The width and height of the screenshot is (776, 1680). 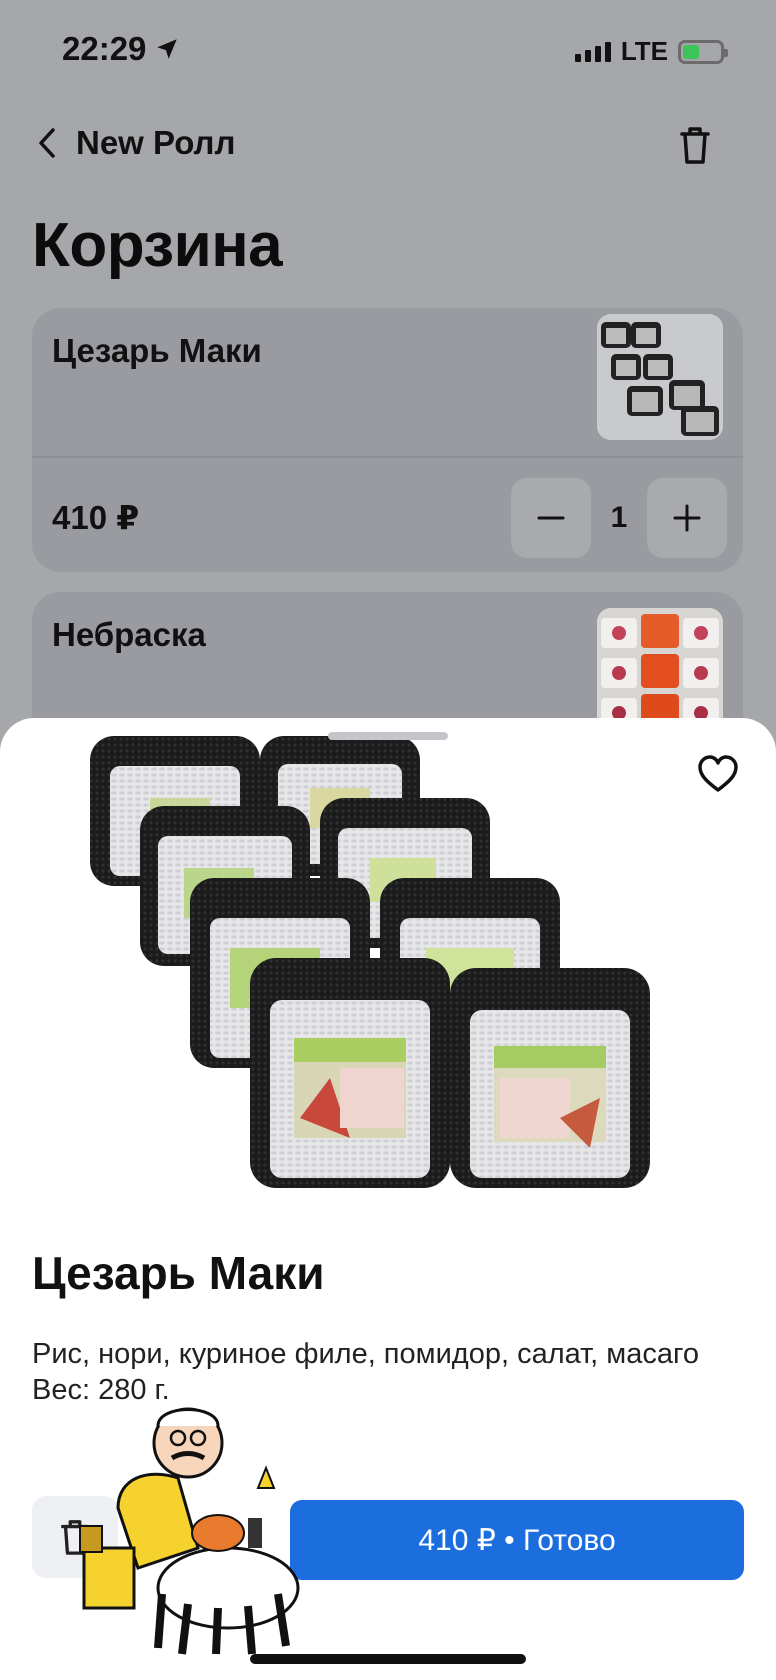 I want to click on status-time-text: 22:29, so click(x=104, y=48).